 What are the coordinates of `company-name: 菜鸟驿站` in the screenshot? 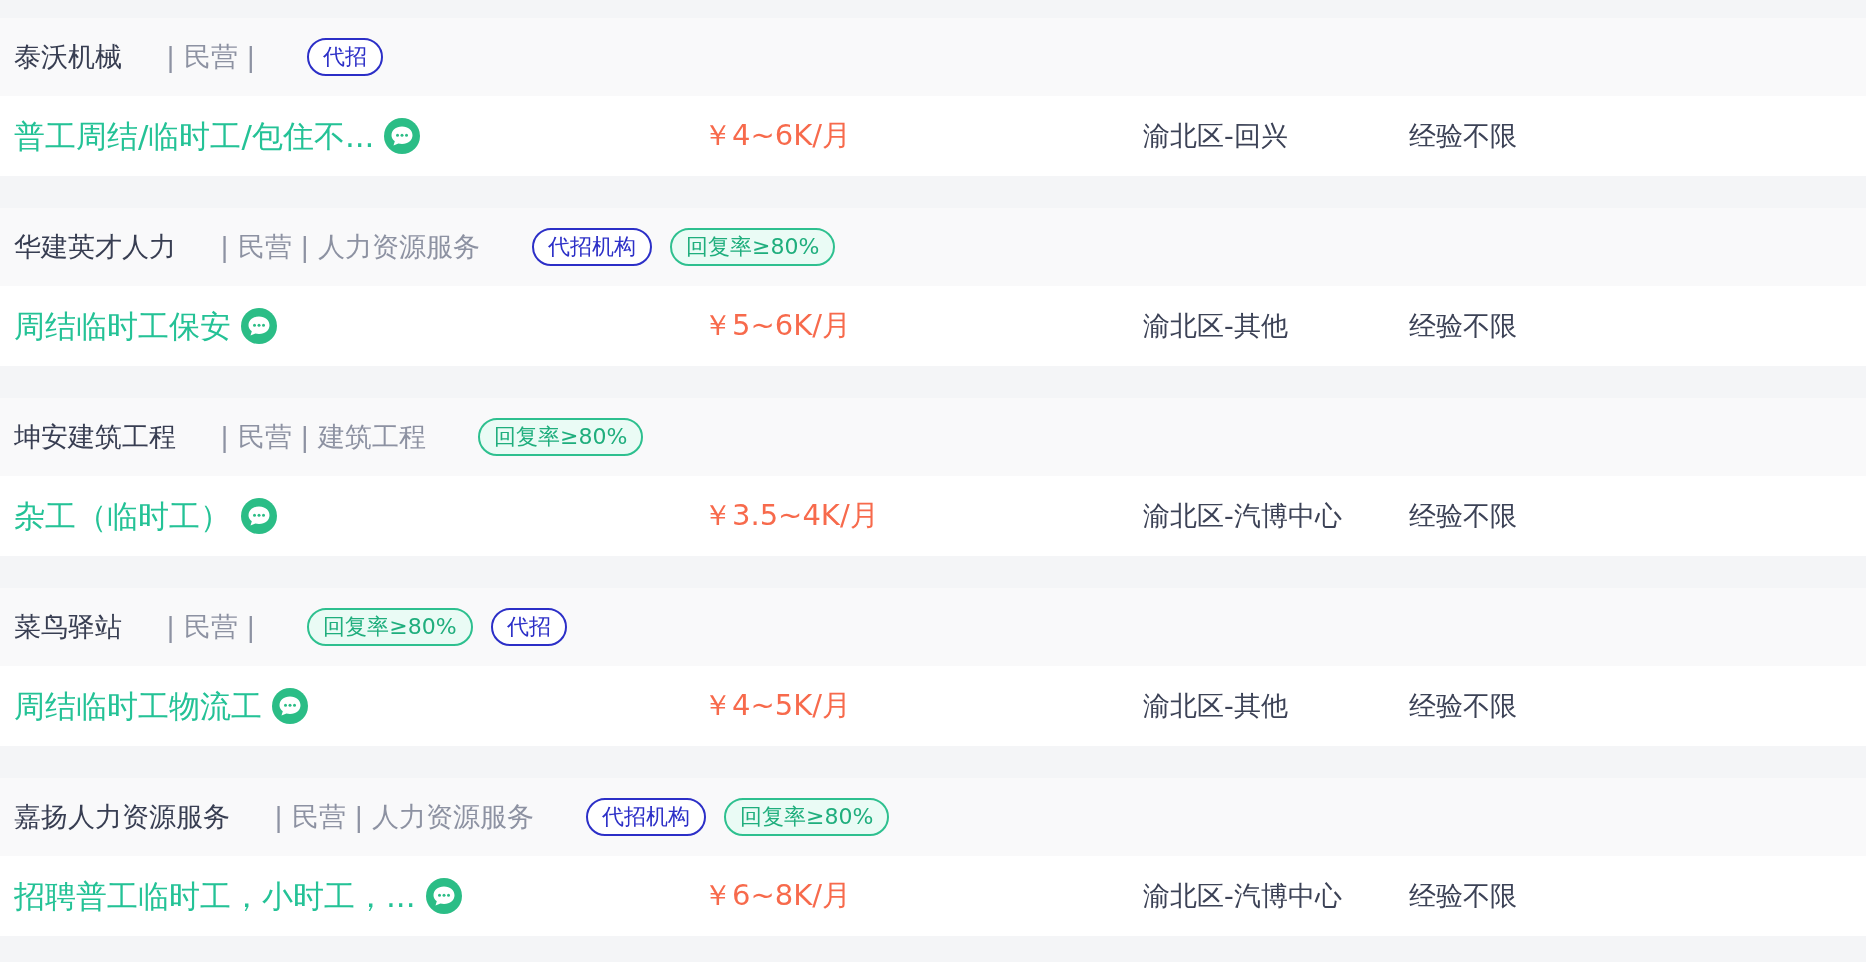 It's located at (68, 626).